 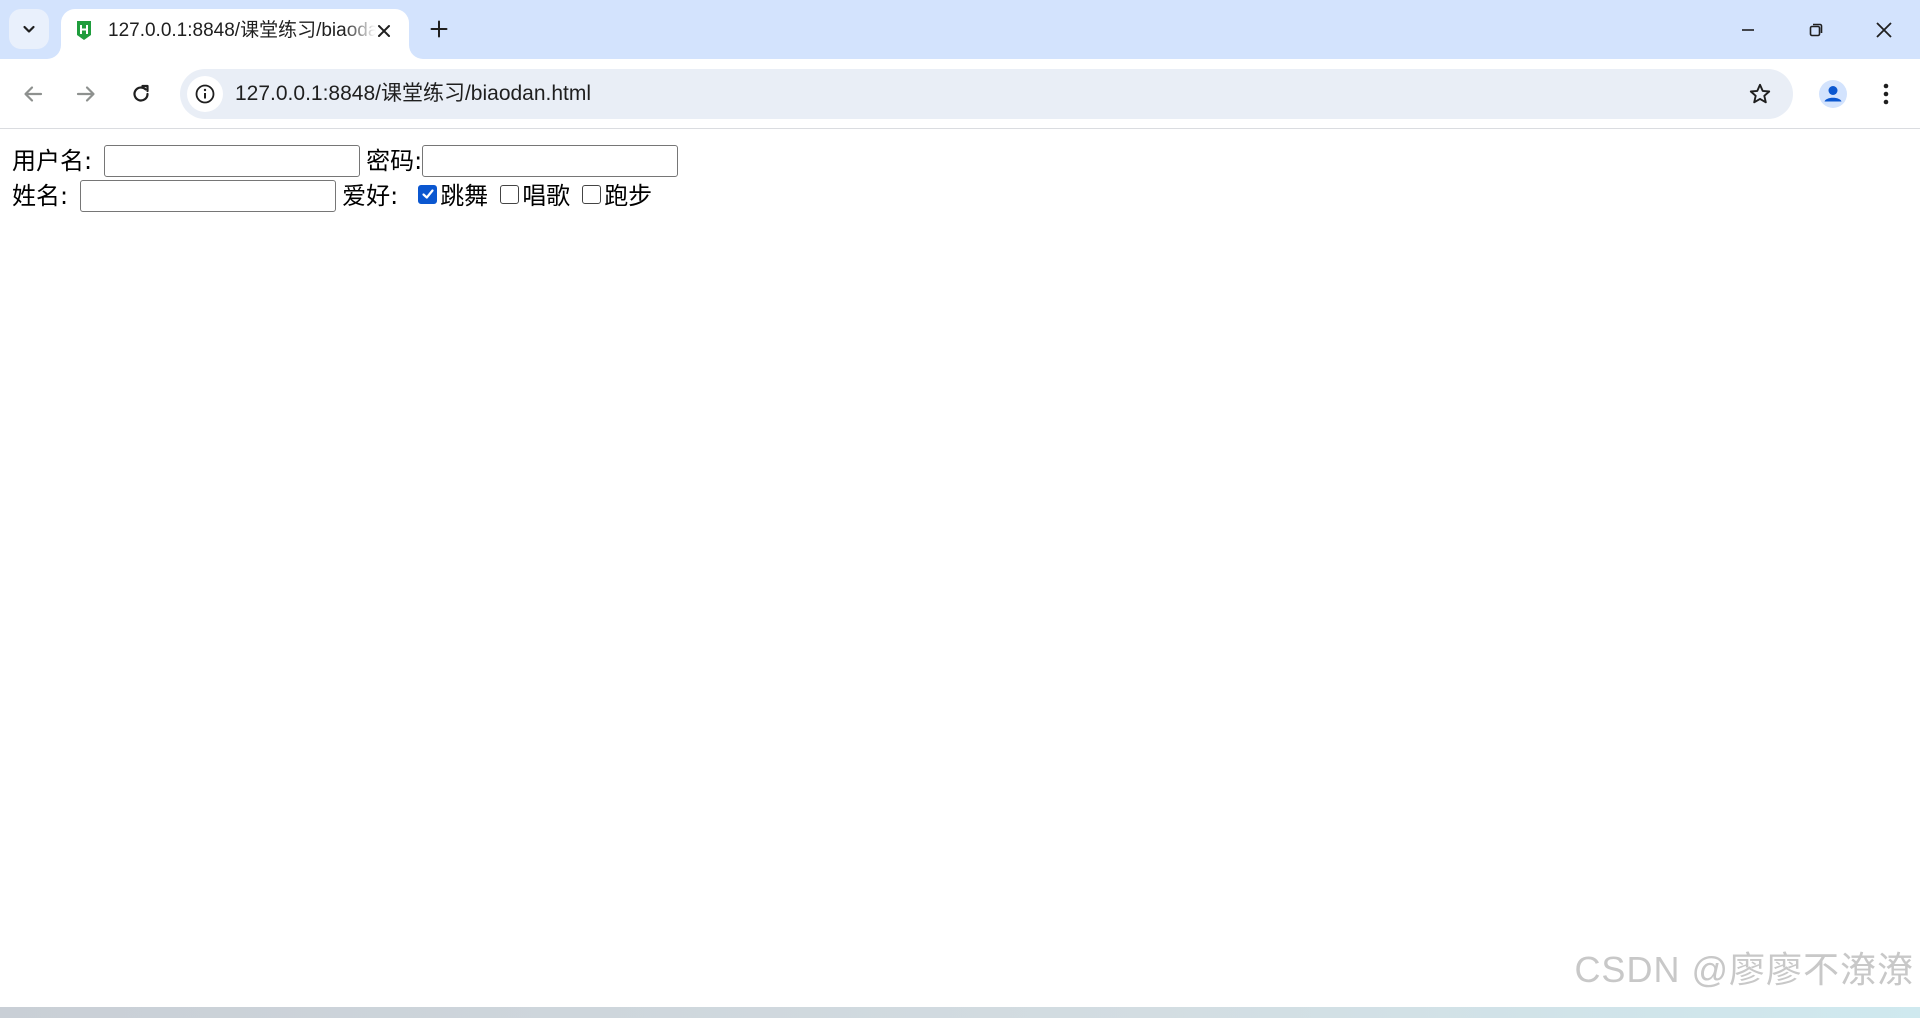 I want to click on new-tab-button, so click(x=439, y=29).